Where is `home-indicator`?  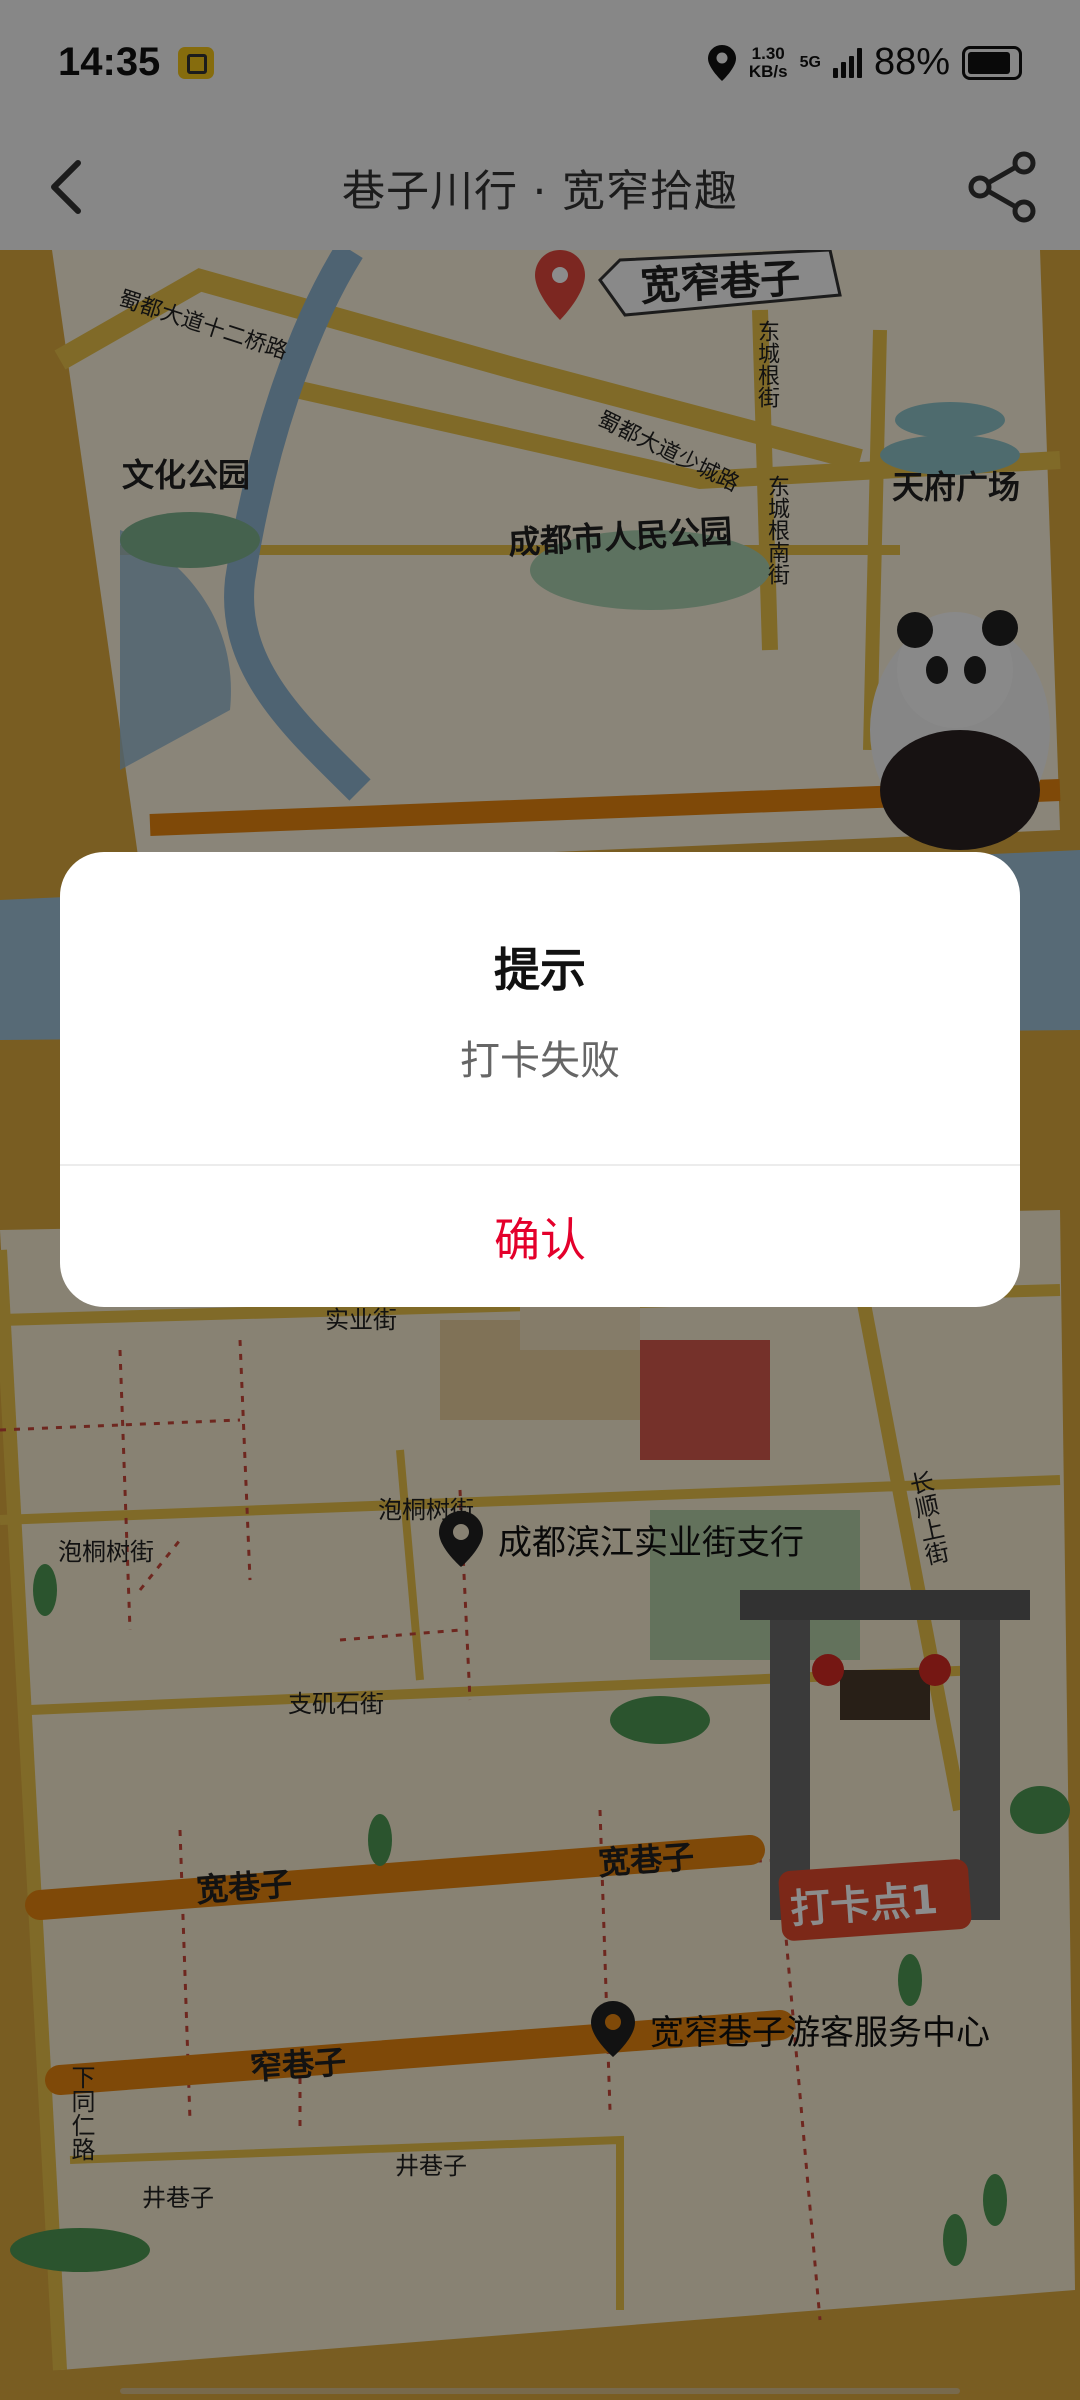
home-indicator is located at coordinates (540, 2391).